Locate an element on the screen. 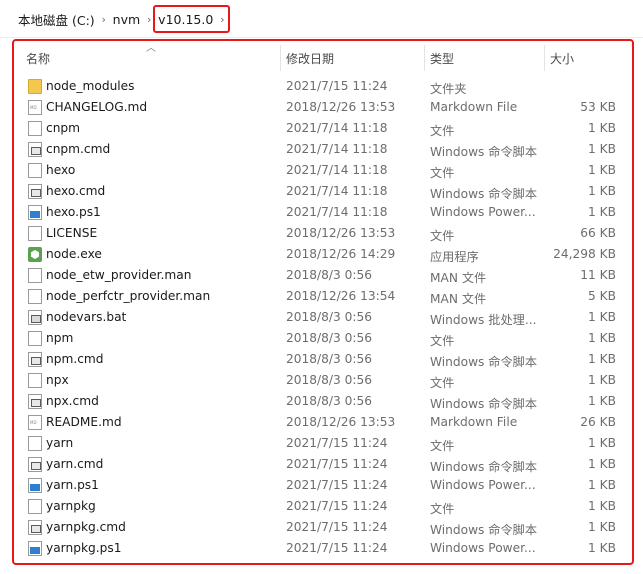  file-row: hexo.cmd 2021/7/14 11:18 Windows 命令脚本 1 KB is located at coordinates (323, 191).